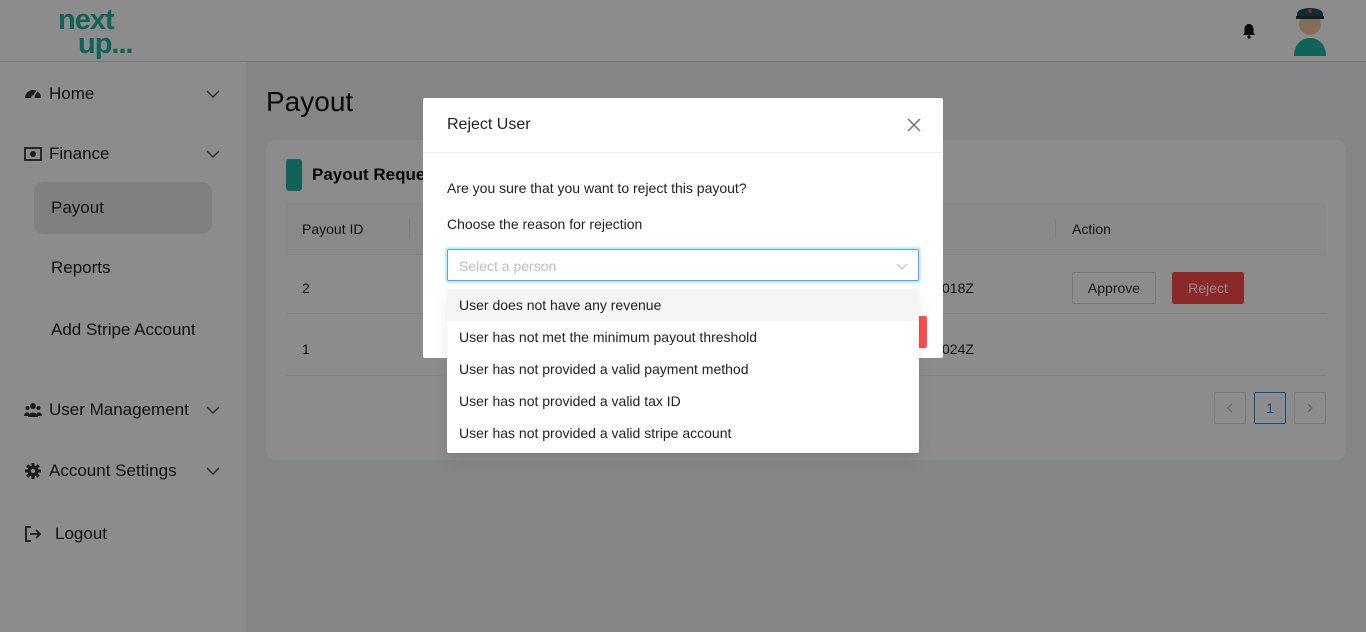  What do you see at coordinates (683, 265) in the screenshot?
I see `rejection-reason-select: Select a person` at bounding box center [683, 265].